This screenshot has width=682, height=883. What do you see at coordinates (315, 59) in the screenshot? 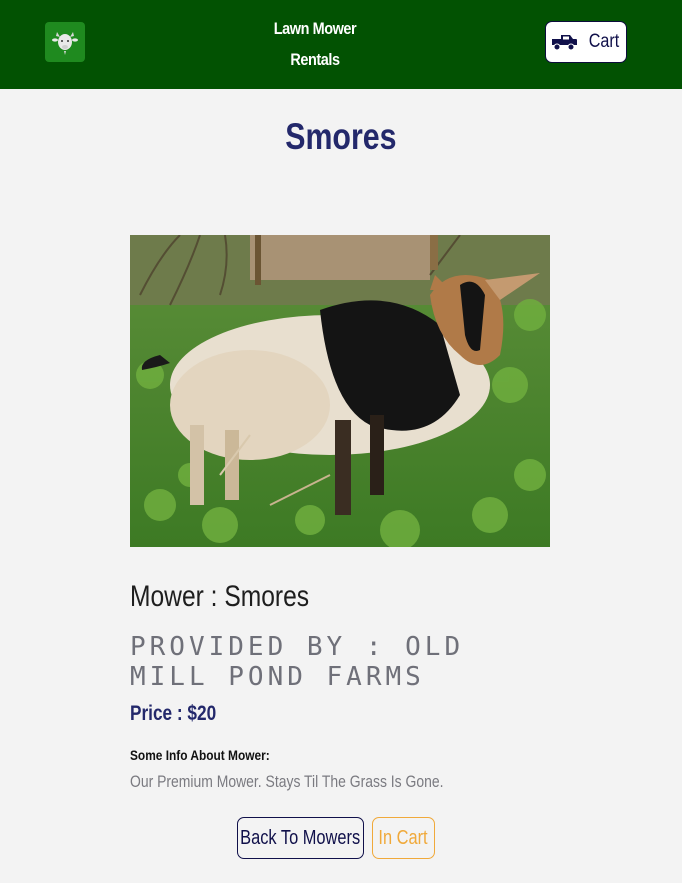
I see `brand-line-2: Rentals` at bounding box center [315, 59].